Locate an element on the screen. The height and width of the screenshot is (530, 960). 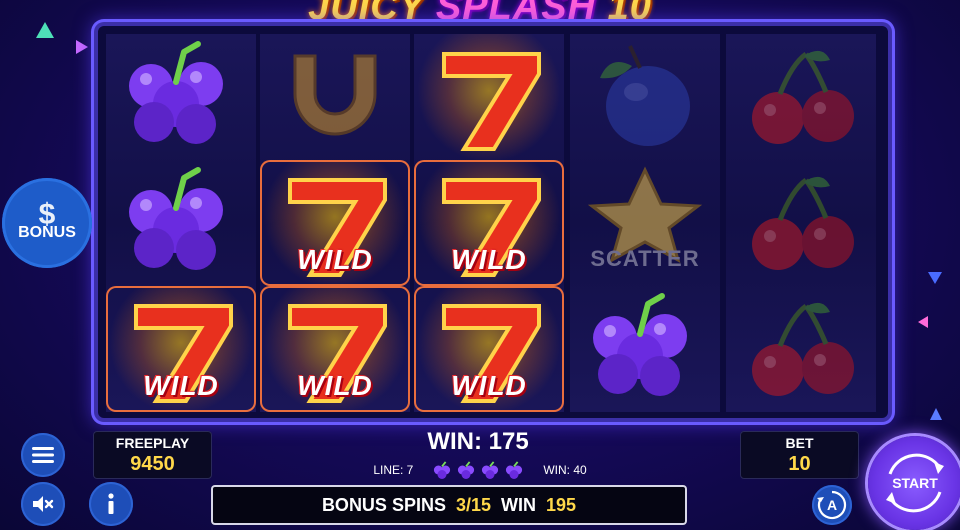
menu-button is located at coordinates (43, 455).